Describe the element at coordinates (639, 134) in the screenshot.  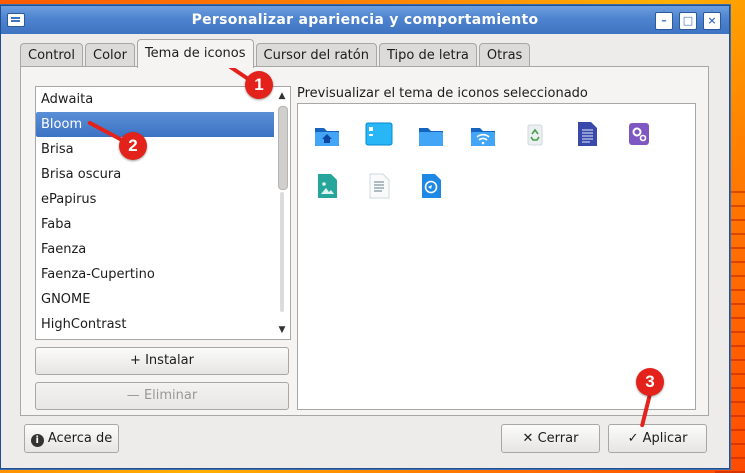
I see `settings-app-icon` at that location.